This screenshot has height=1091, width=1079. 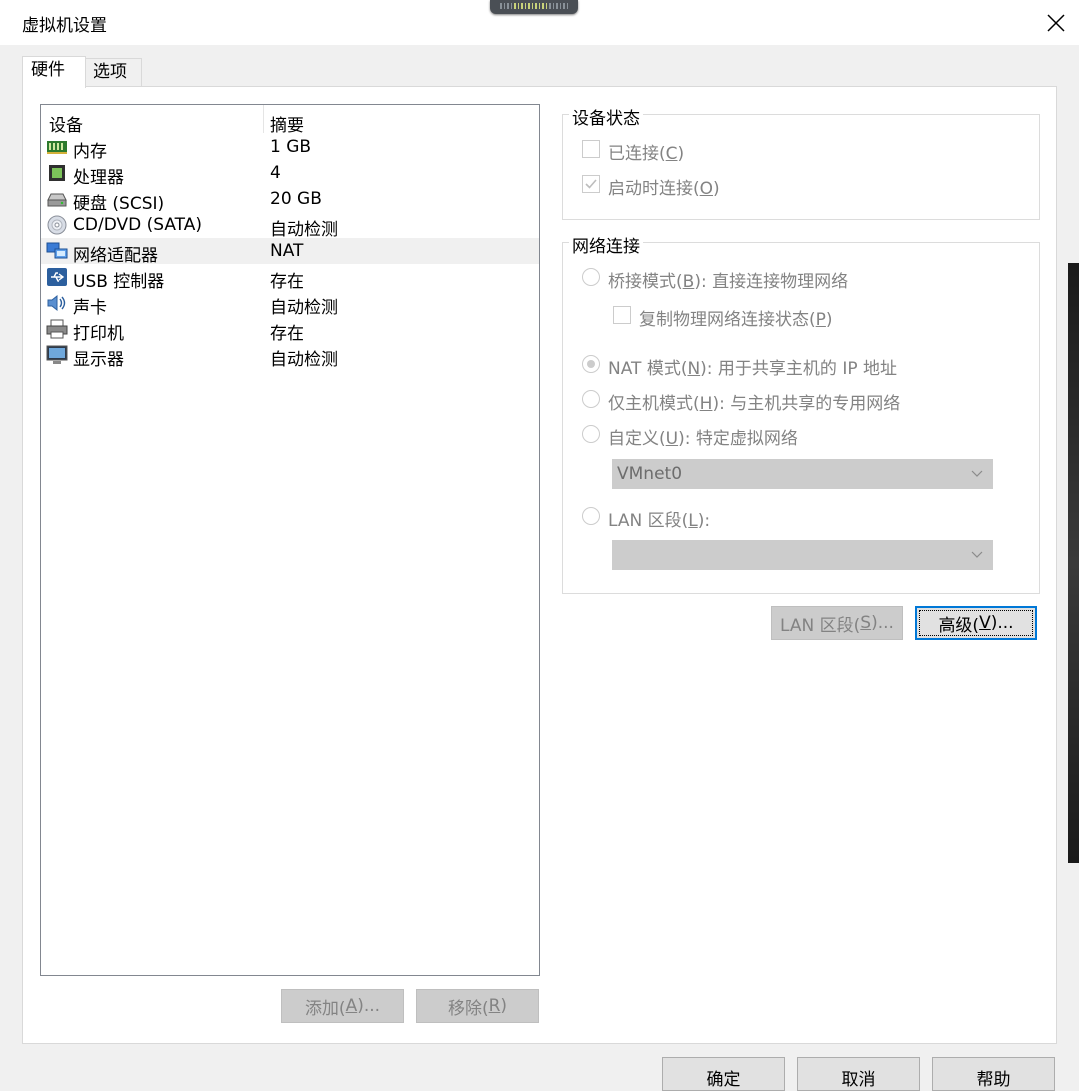 I want to click on network-adapter-icon, so click(x=57, y=250).